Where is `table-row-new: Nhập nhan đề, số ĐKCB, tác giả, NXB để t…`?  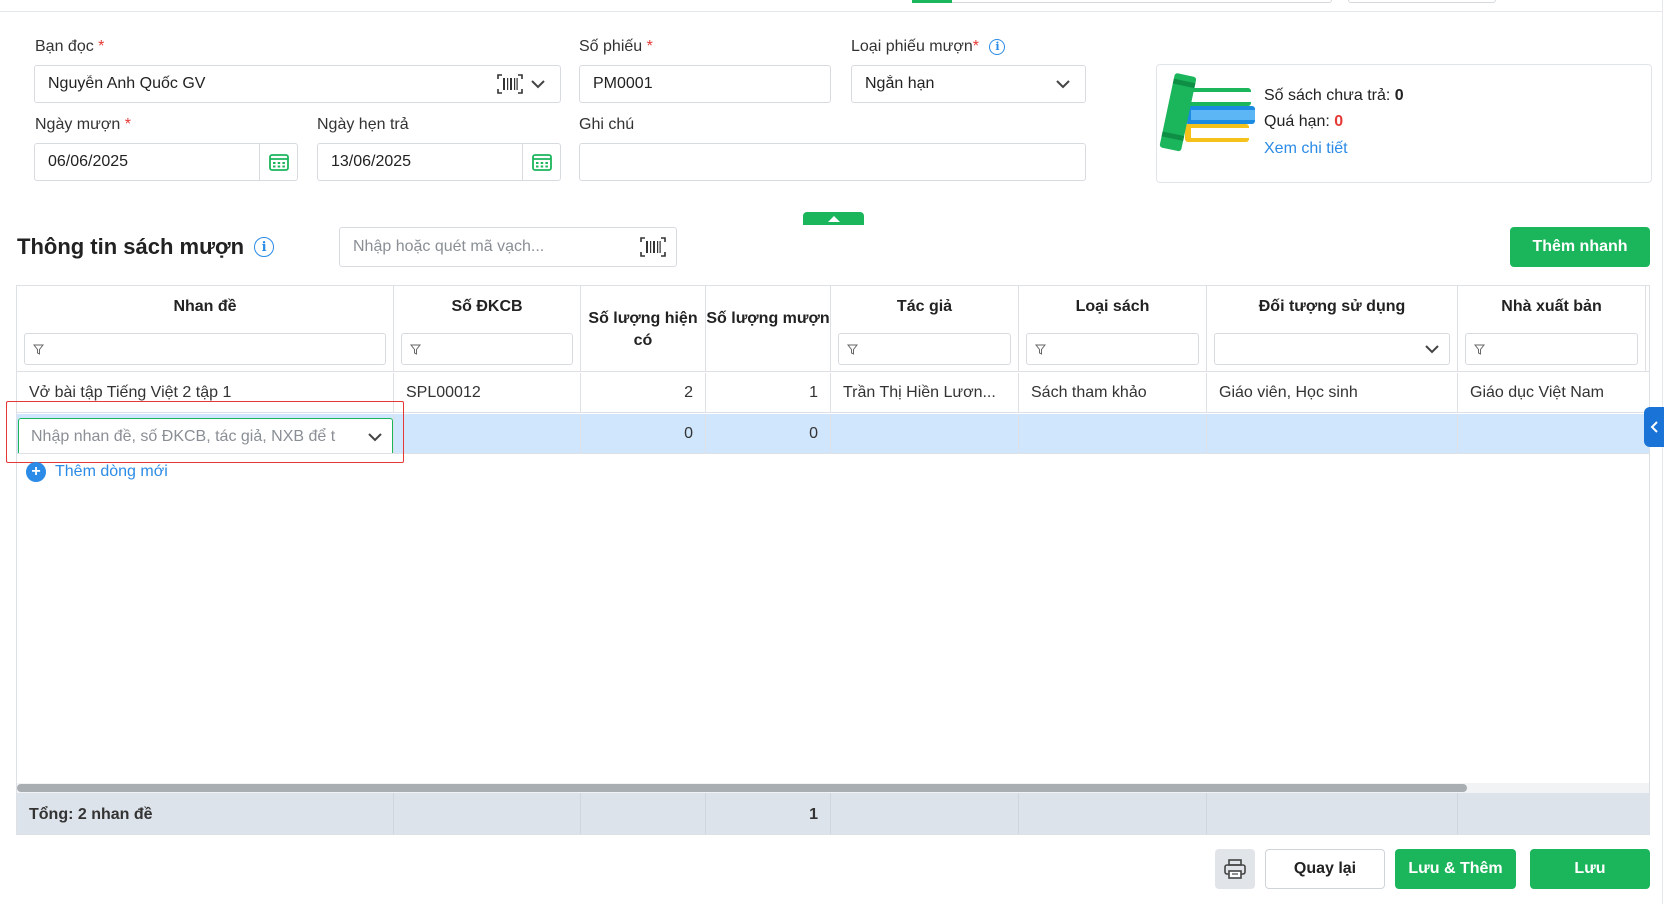 table-row-new: Nhập nhan đề, số ĐKCB, tác giả, NXB để t… is located at coordinates (833, 434).